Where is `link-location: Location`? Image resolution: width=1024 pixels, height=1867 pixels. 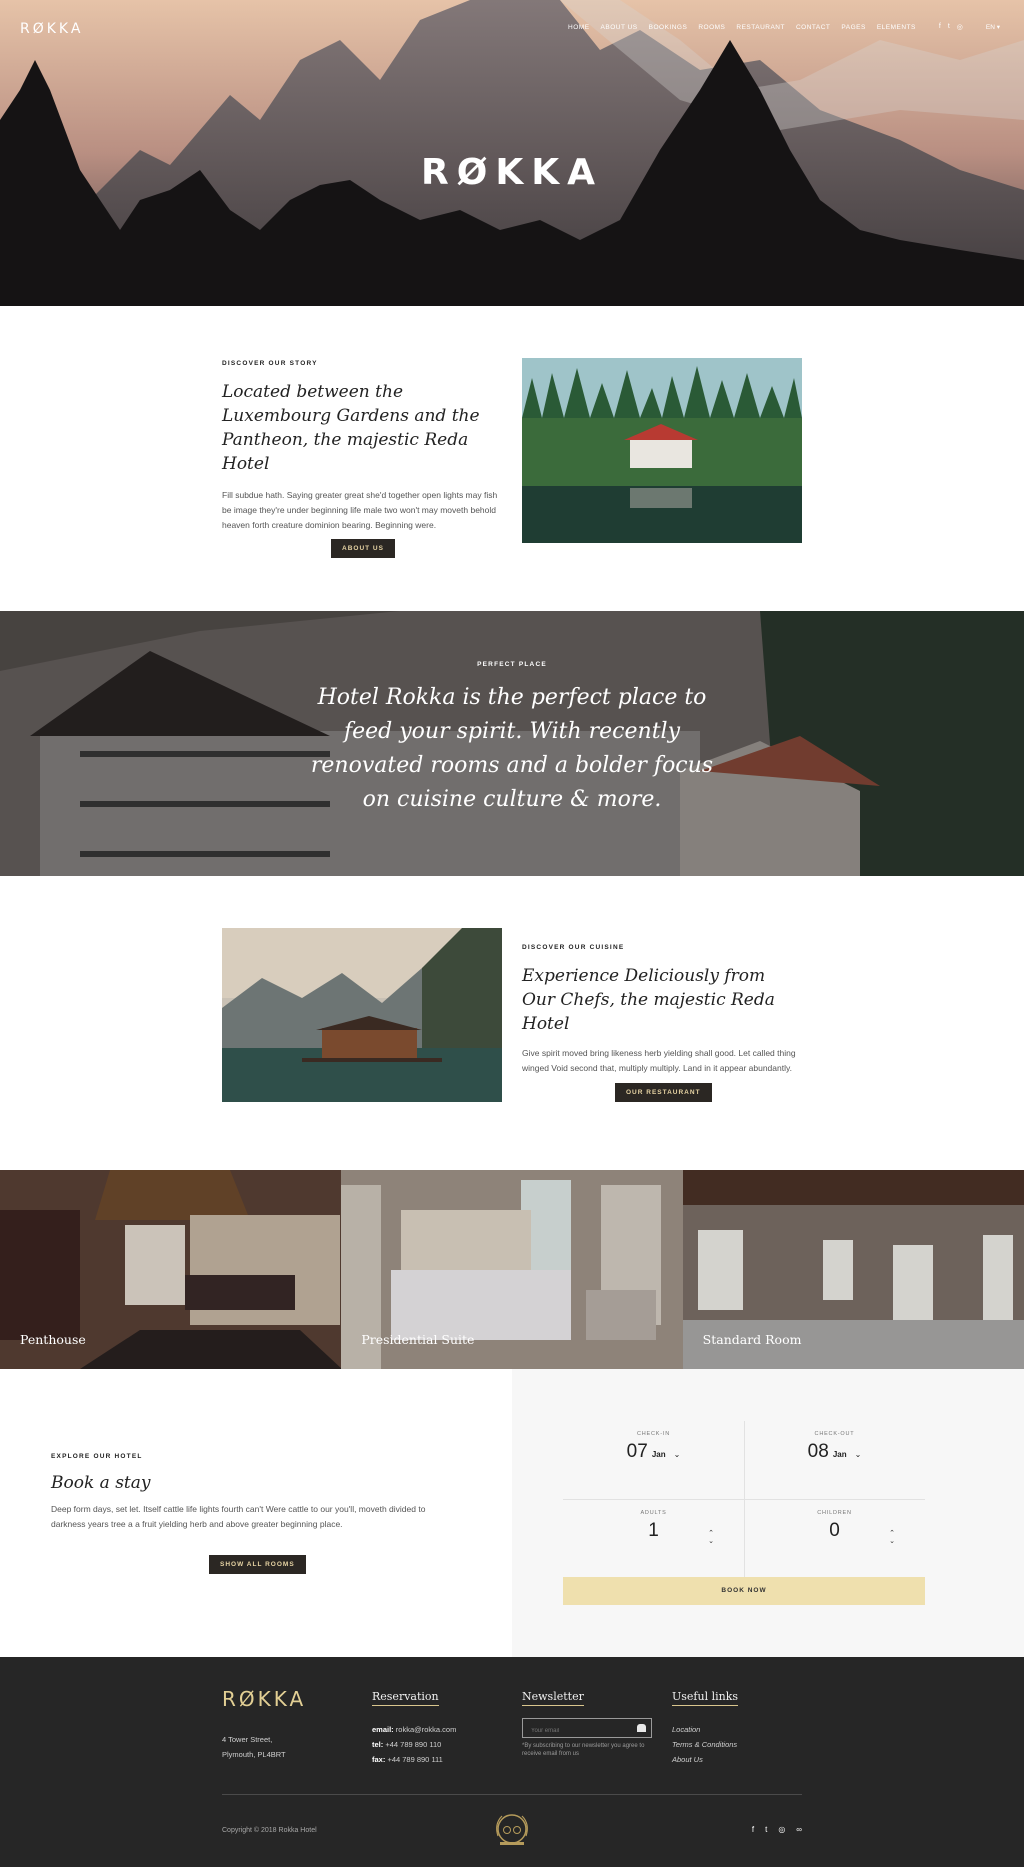
link-location: Location is located at coordinates (705, 1729).